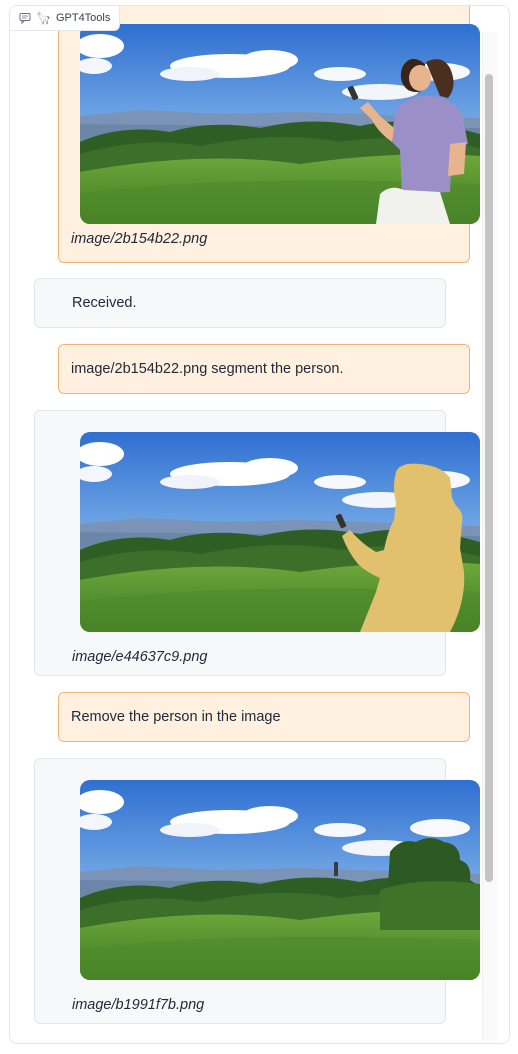  What do you see at coordinates (280, 532) in the screenshot?
I see `chat-image-segmented` at bounding box center [280, 532].